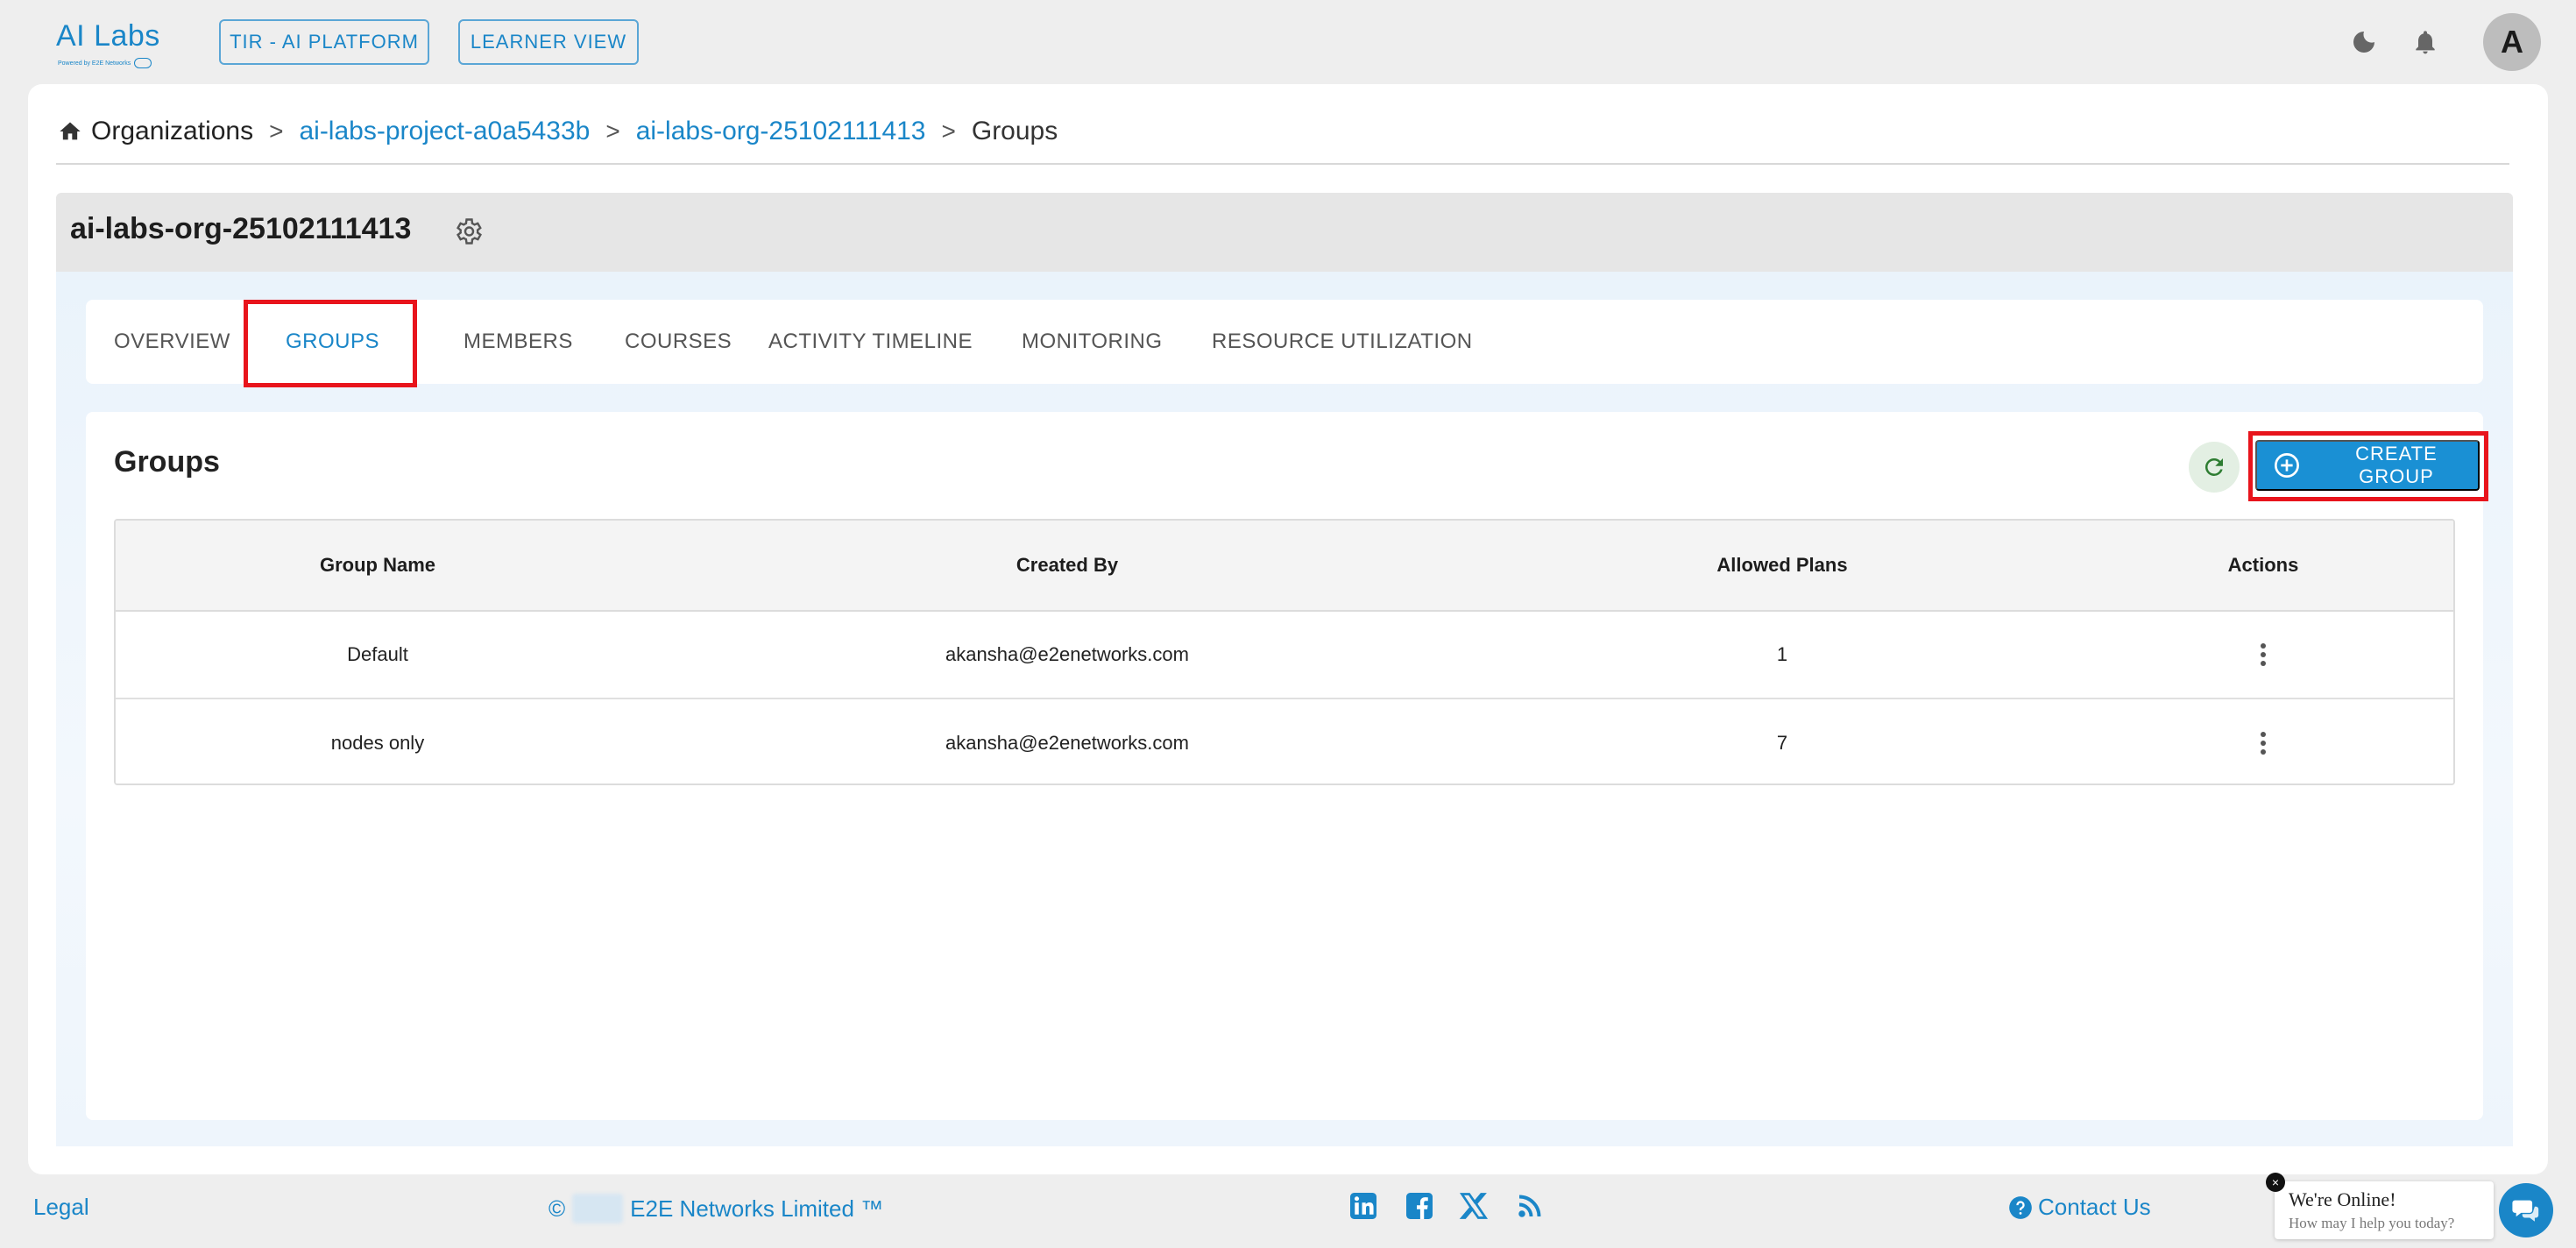 Image resolution: width=2576 pixels, height=1248 pixels. Describe the element at coordinates (2275, 1182) in the screenshot. I see `chat-close-button: ×` at that location.